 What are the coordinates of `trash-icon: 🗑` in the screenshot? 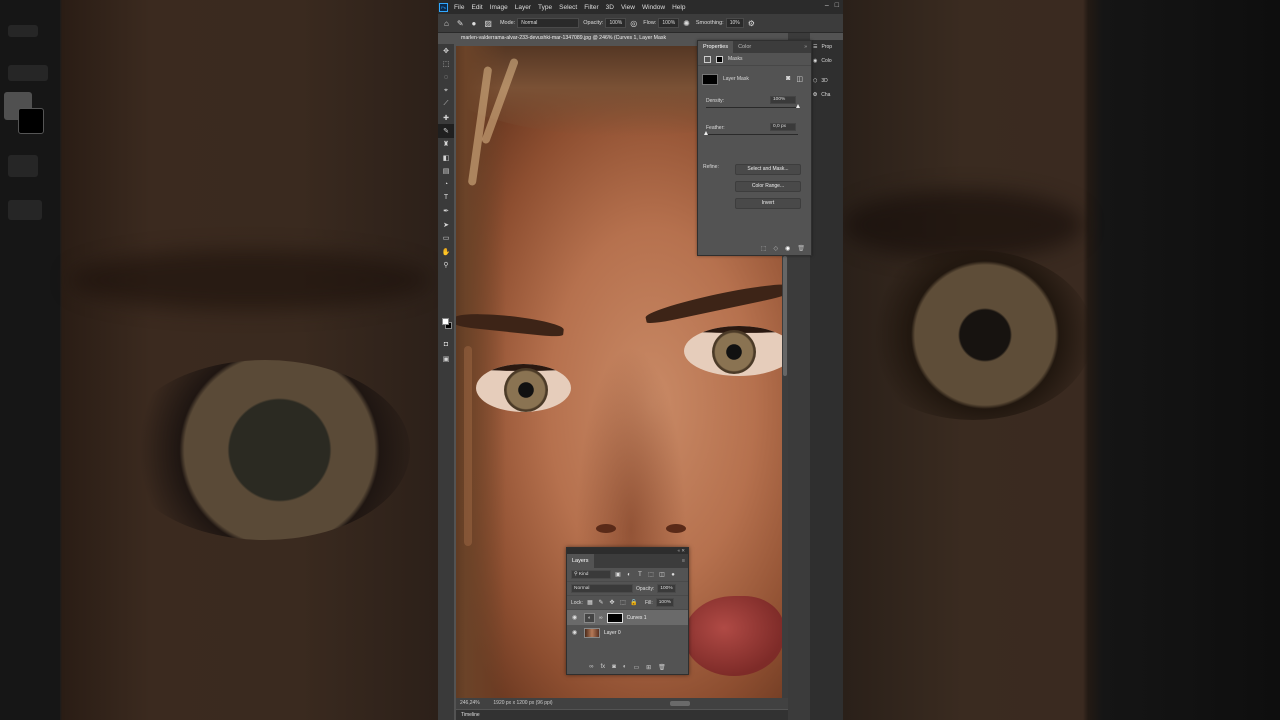 It's located at (801, 248).